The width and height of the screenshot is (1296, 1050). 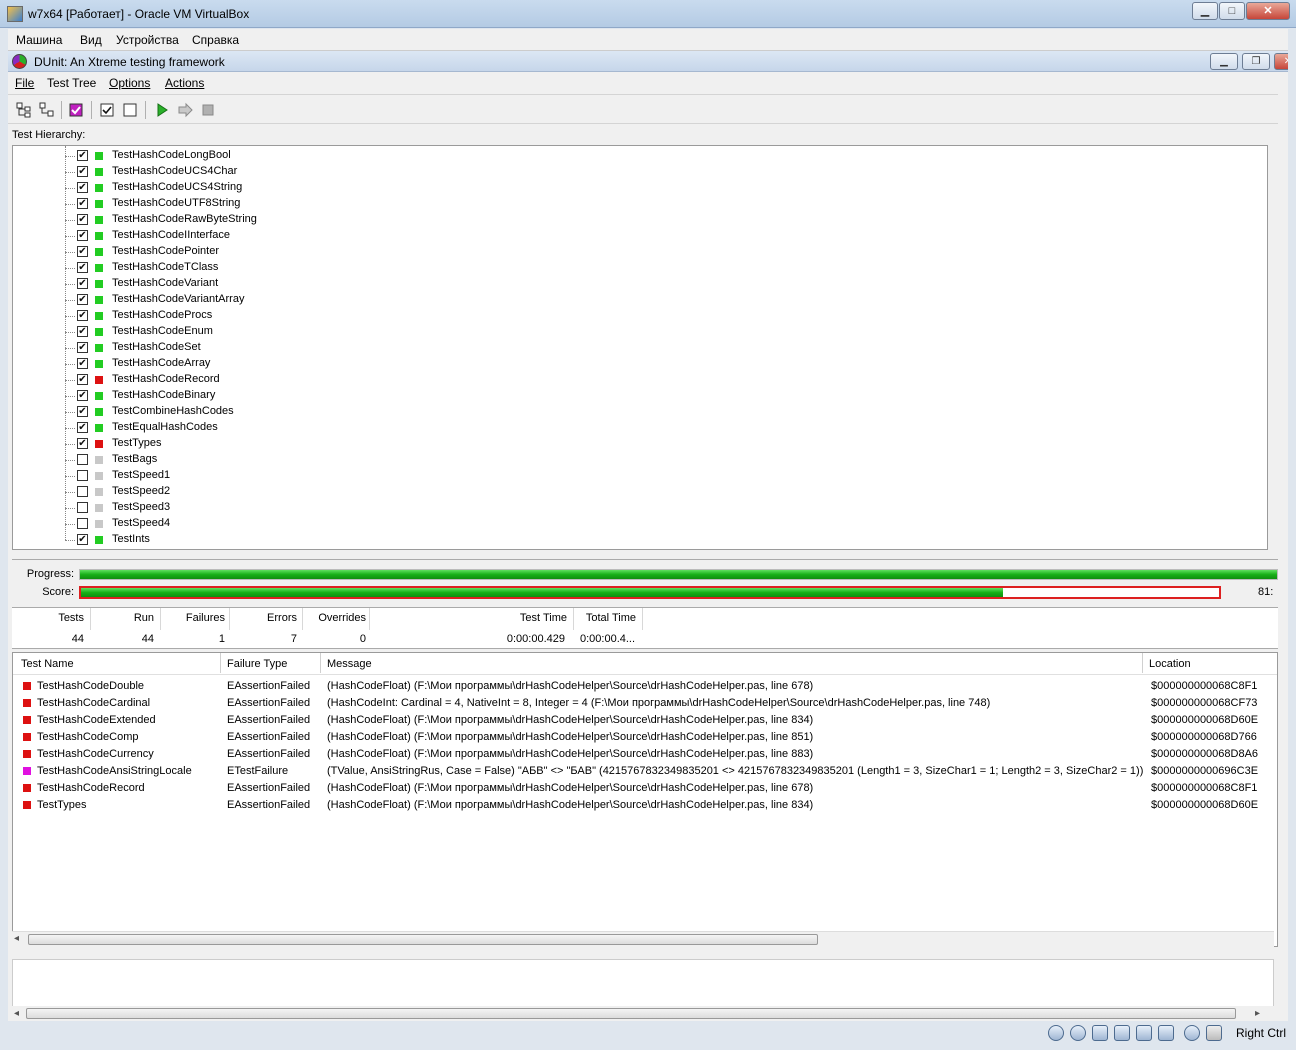 I want to click on tree-node: ✔ TestHashCodeSet, so click(x=640, y=348).